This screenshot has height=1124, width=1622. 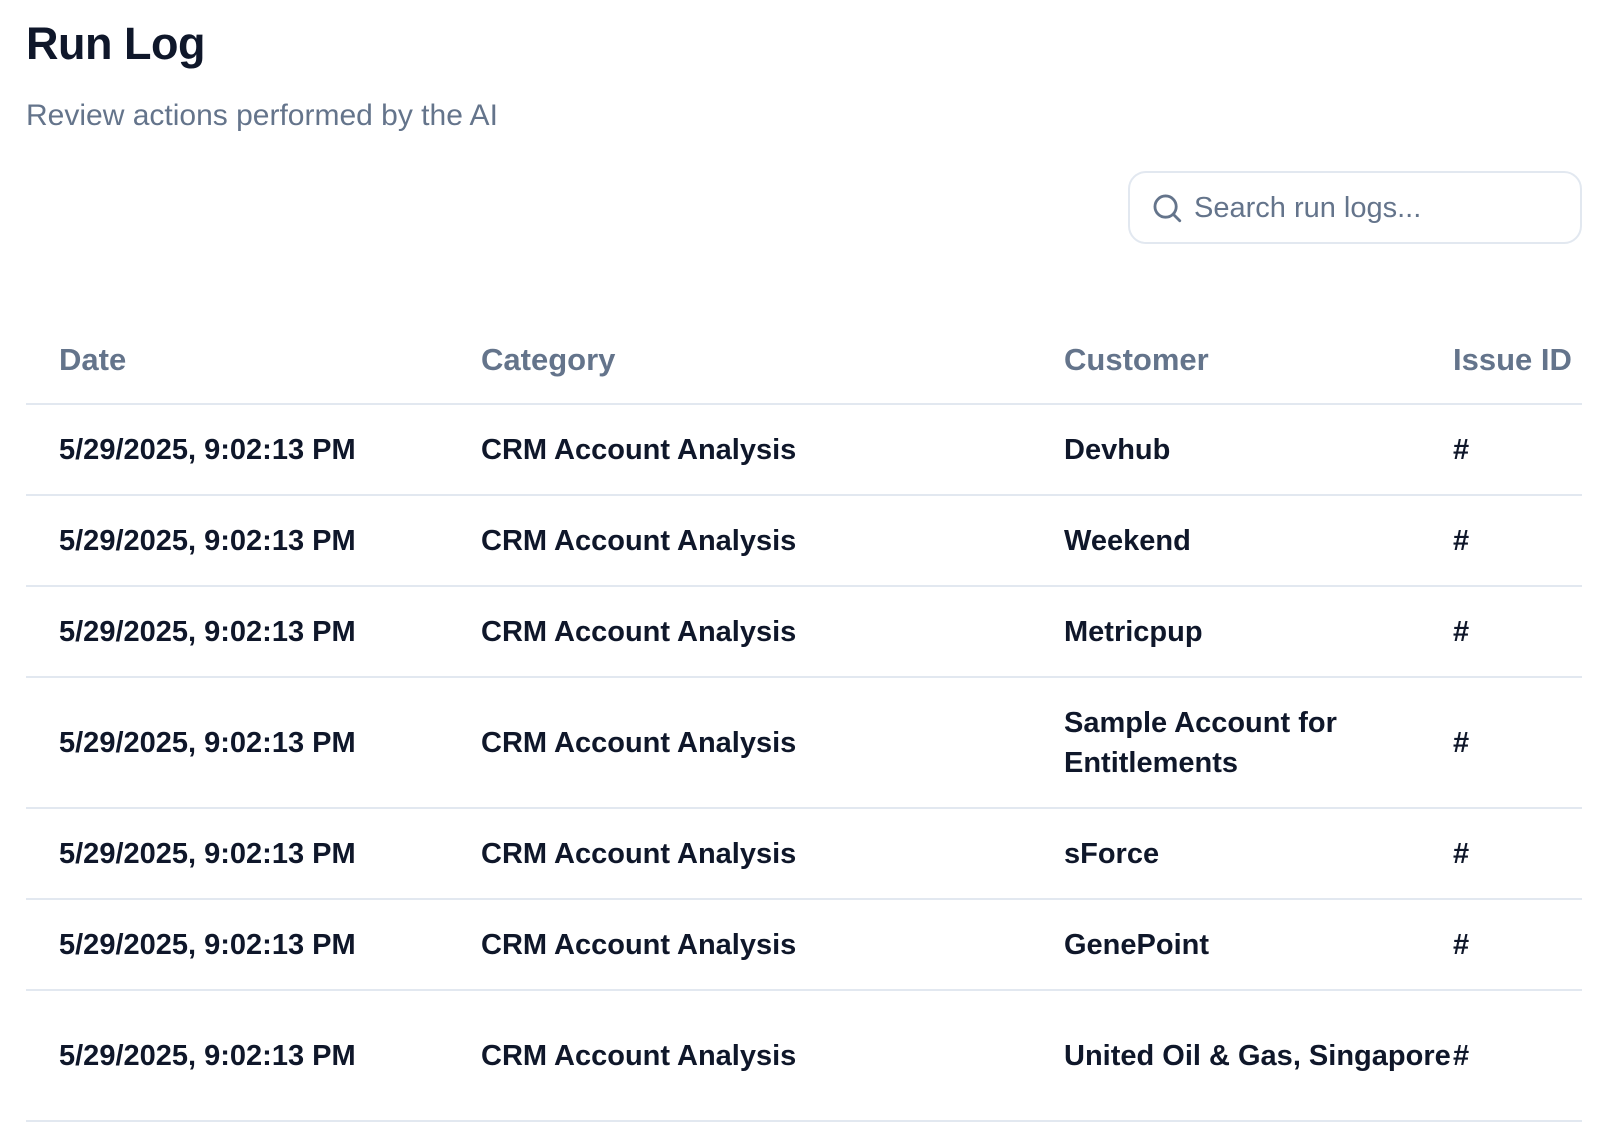 I want to click on search-box, so click(x=1355, y=207).